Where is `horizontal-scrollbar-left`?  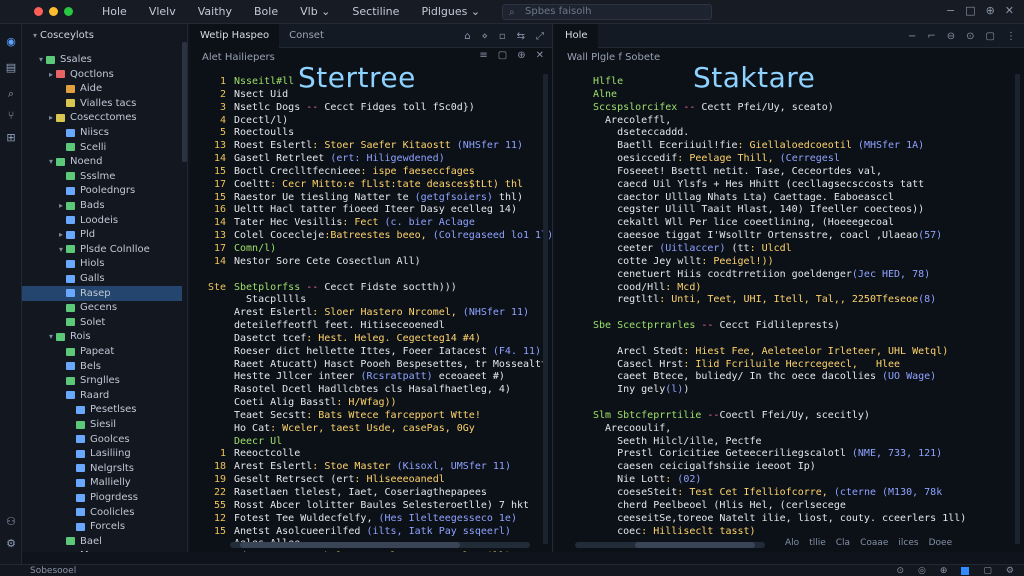 horizontal-scrollbar-left is located at coordinates (380, 545).